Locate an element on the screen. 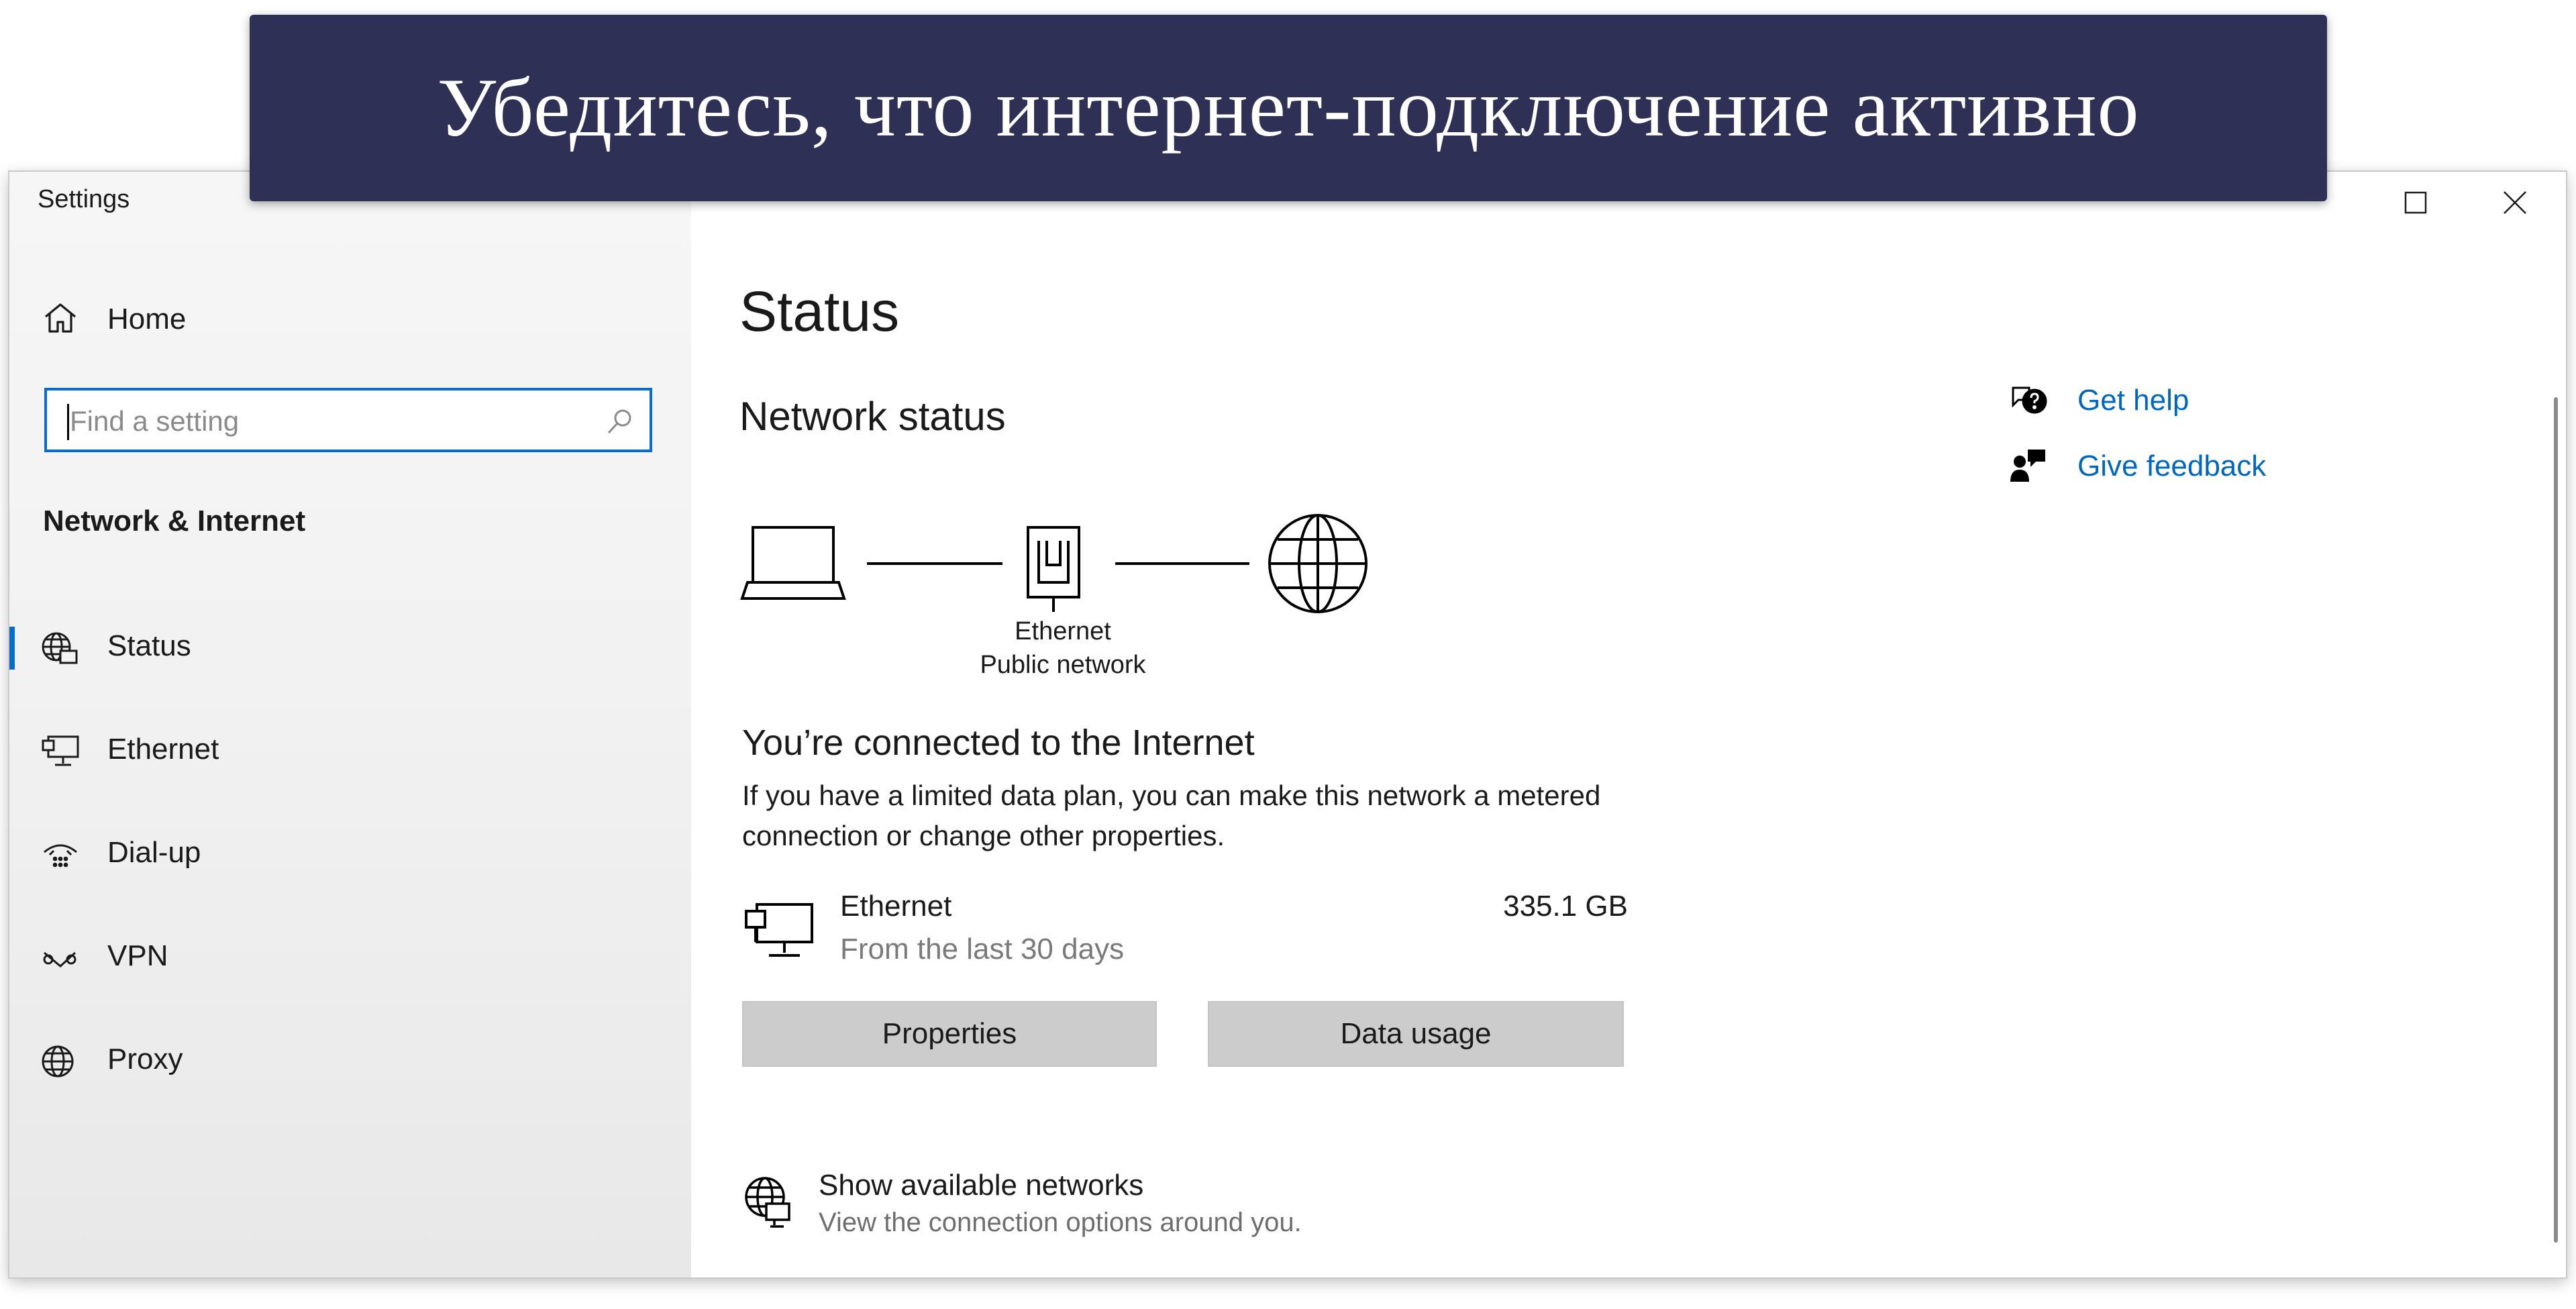  sidebar-item-status: Status is located at coordinates (350, 647).